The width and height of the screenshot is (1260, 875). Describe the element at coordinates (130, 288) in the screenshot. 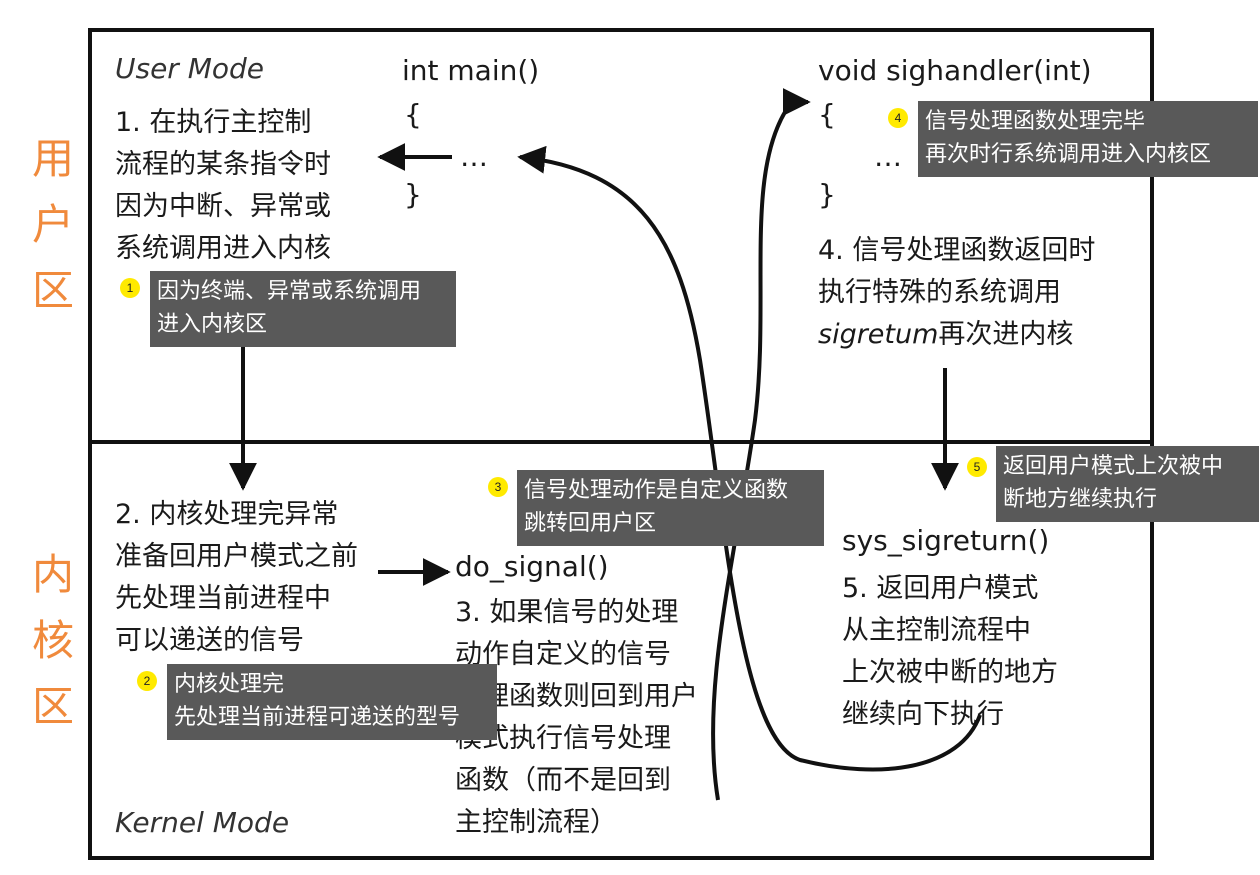

I see `marker-1: 1` at that location.